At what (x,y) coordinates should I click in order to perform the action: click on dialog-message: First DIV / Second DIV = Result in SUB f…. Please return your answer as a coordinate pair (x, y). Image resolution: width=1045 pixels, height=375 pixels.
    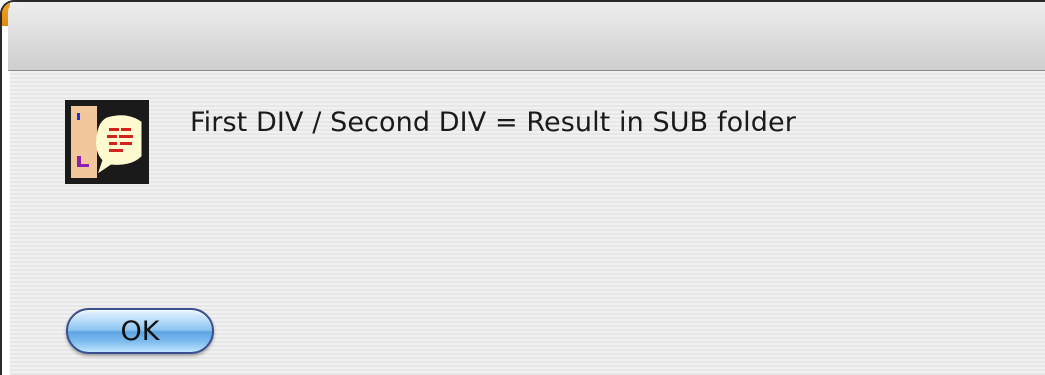
    Looking at the image, I should click on (493, 122).